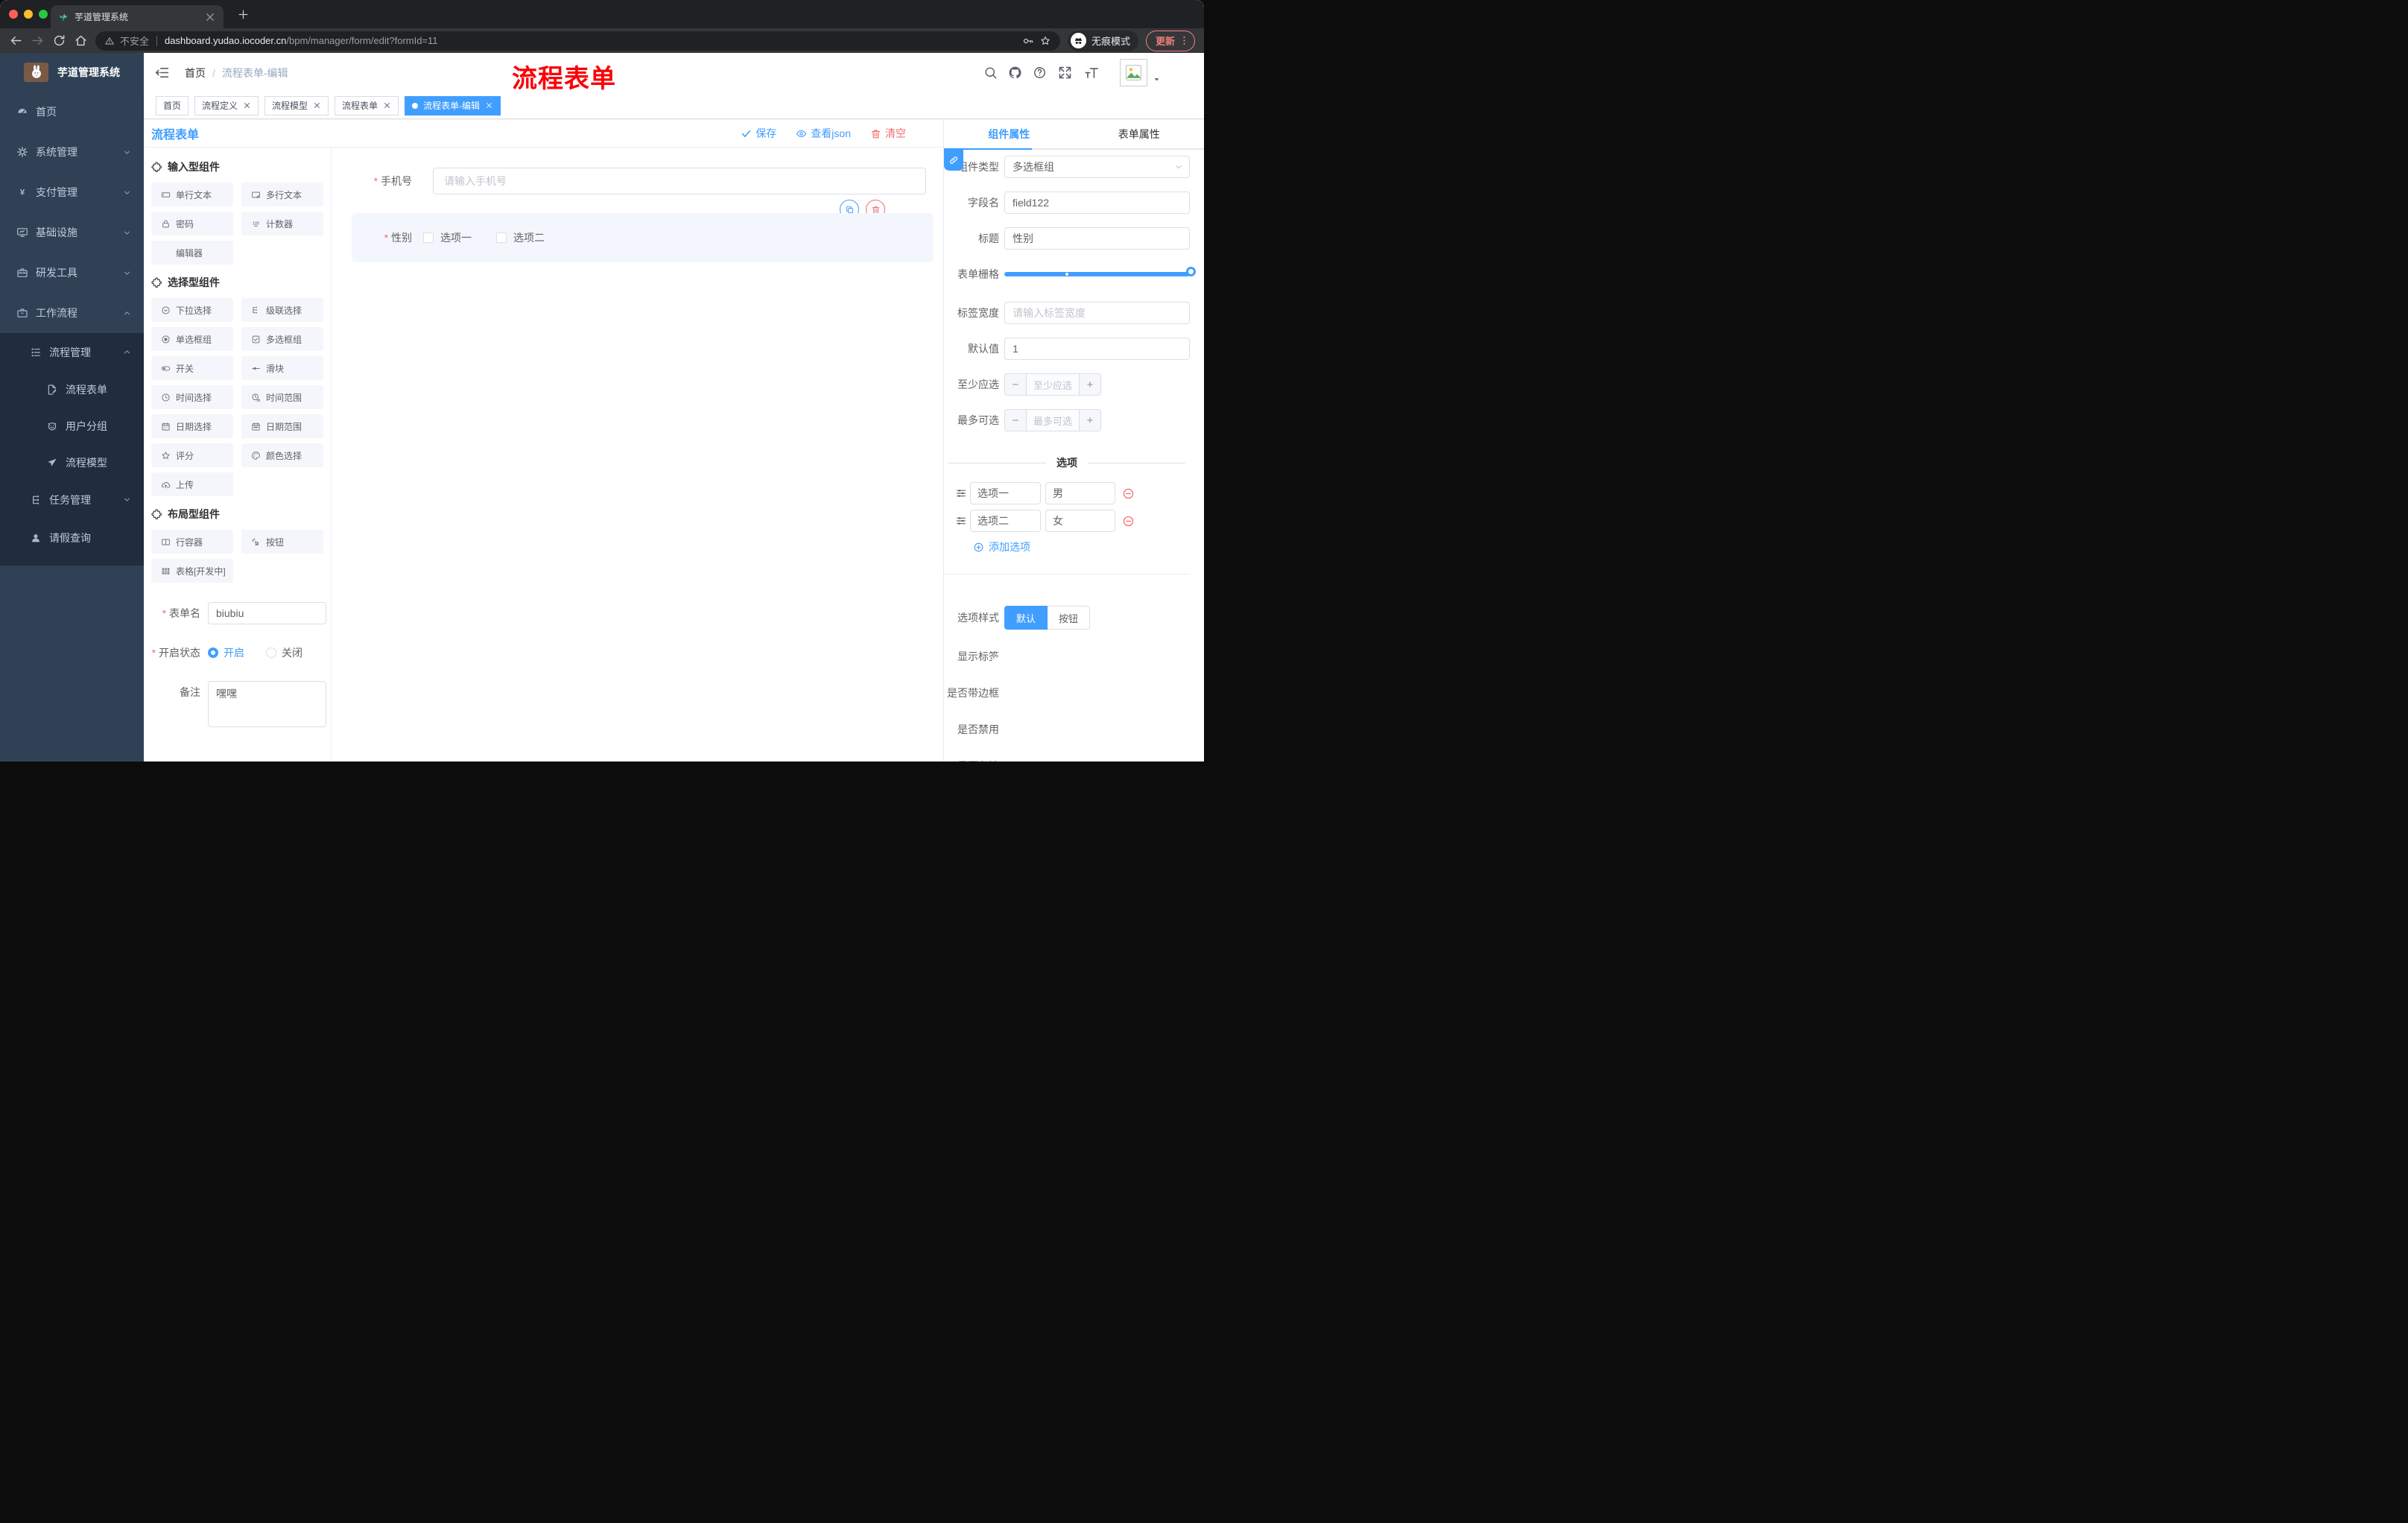 The width and height of the screenshot is (2408, 1523). Describe the element at coordinates (1097, 349) in the screenshot. I see `default-value-input` at that location.